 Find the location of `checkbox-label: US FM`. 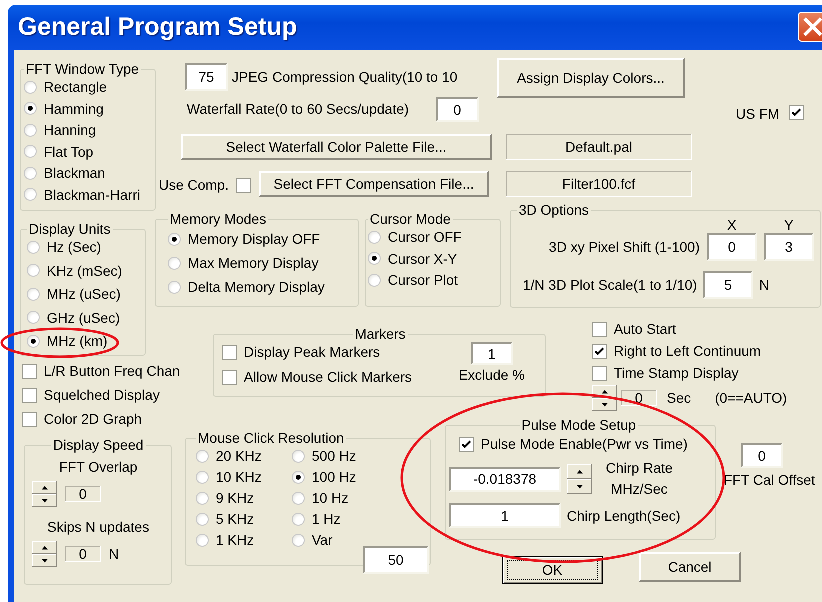

checkbox-label: US FM is located at coordinates (758, 114).